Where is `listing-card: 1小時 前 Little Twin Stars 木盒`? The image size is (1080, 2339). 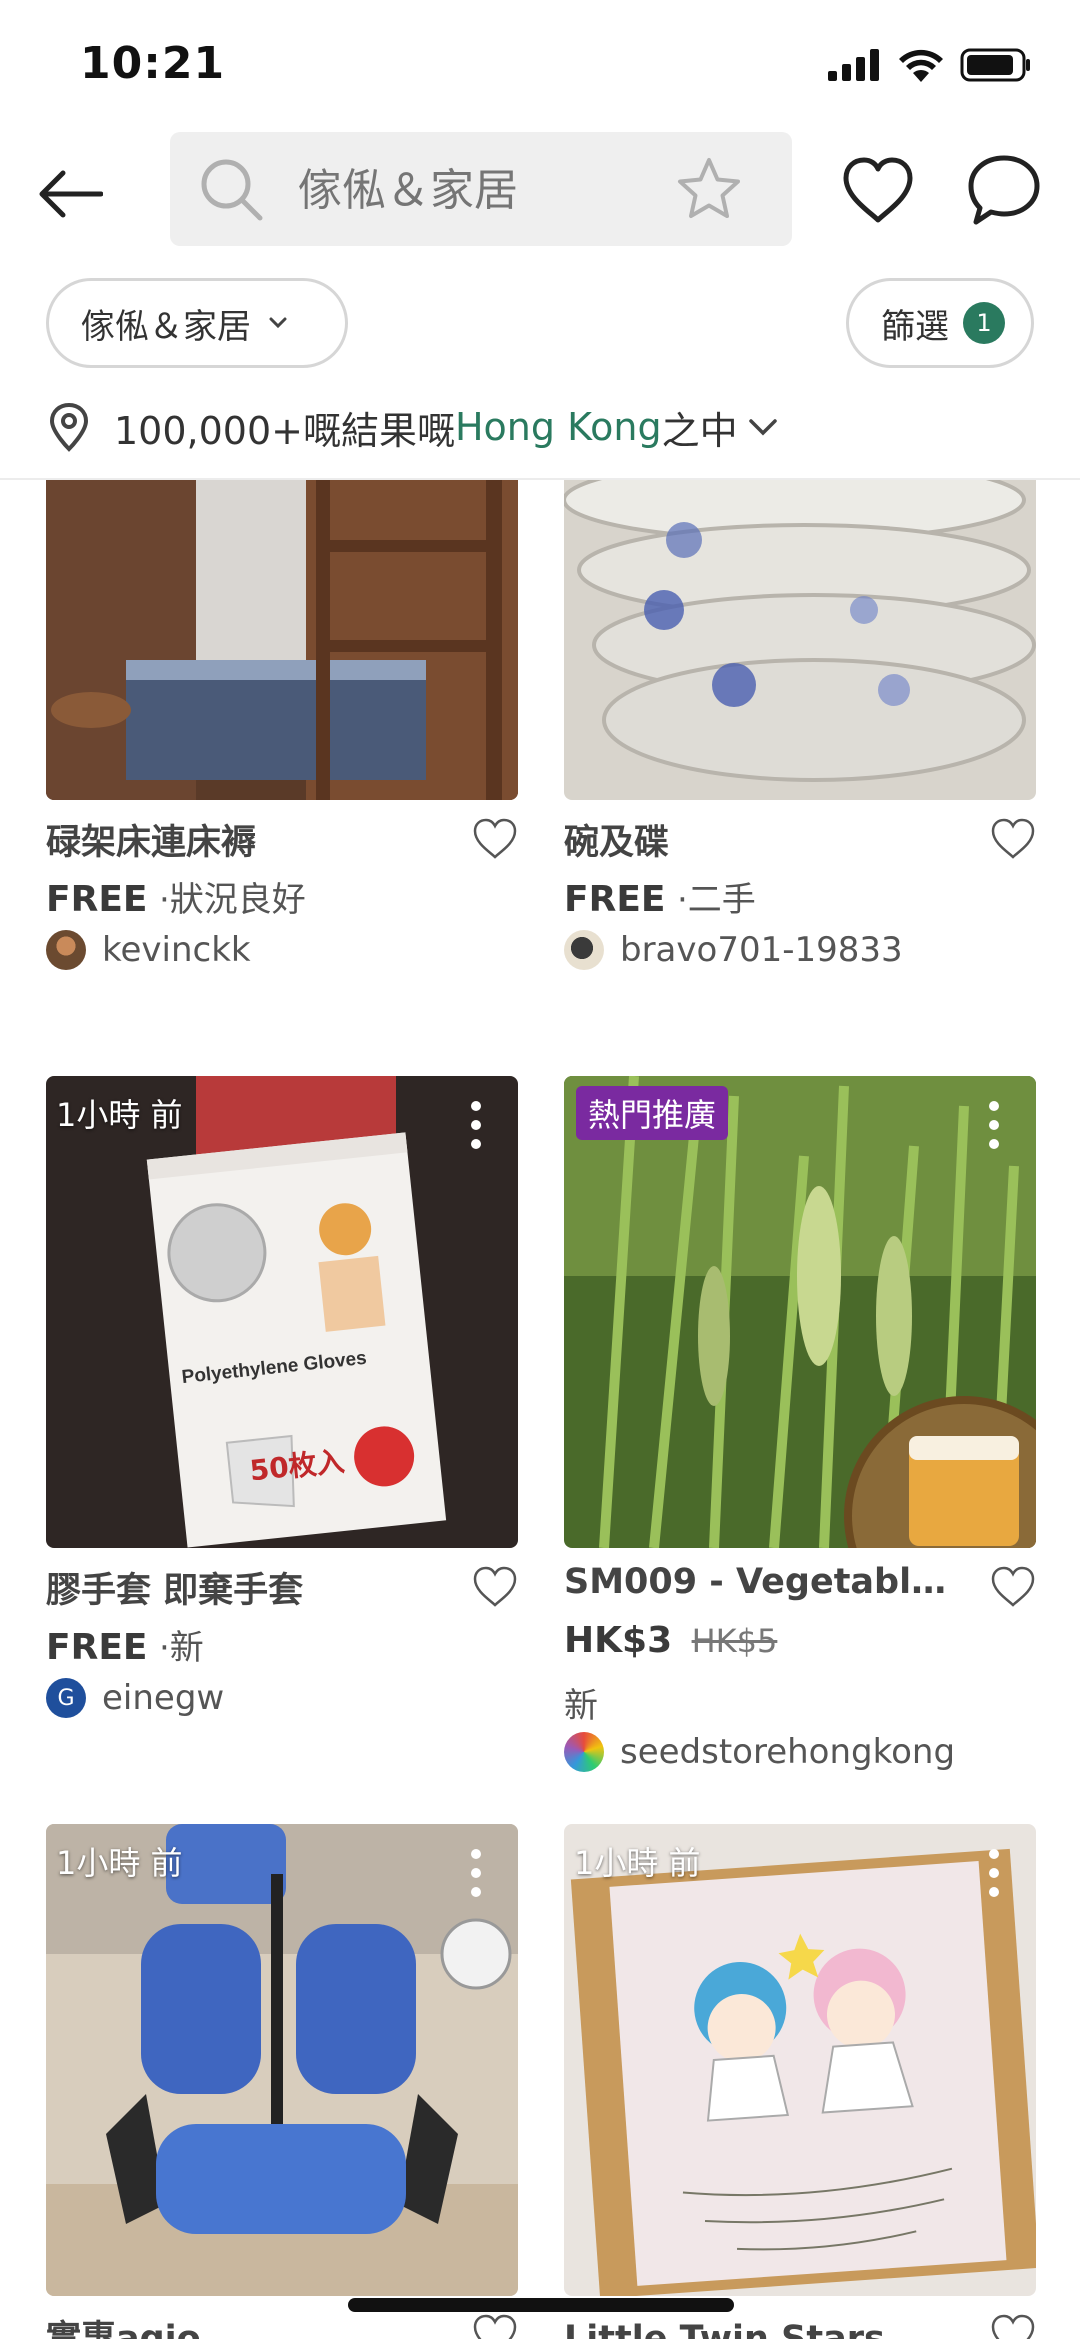 listing-card: 1小時 前 Little Twin Stars 木盒 is located at coordinates (800, 2081).